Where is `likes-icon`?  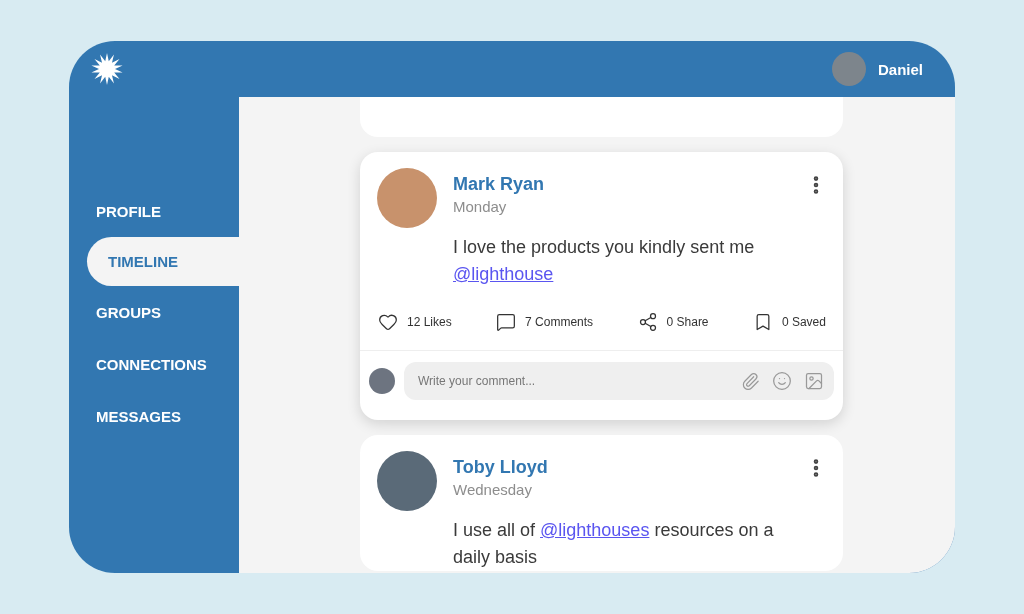
likes-icon is located at coordinates (388, 322).